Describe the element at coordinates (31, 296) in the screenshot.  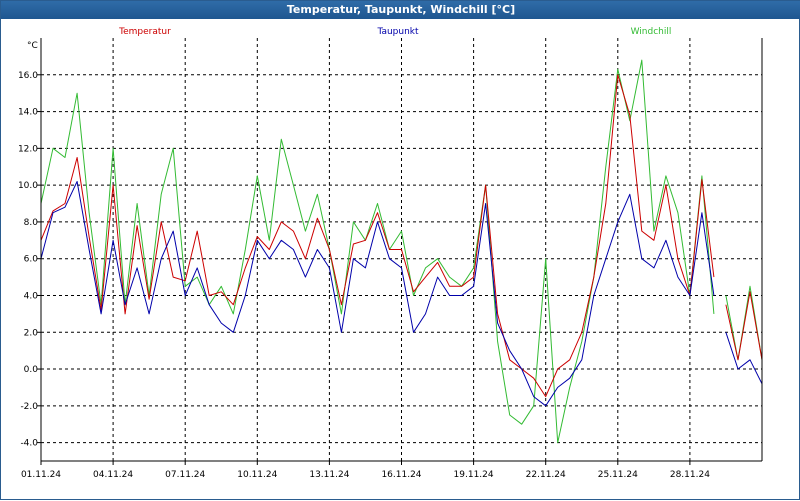
I see `y-tick-label: 4.0` at that location.